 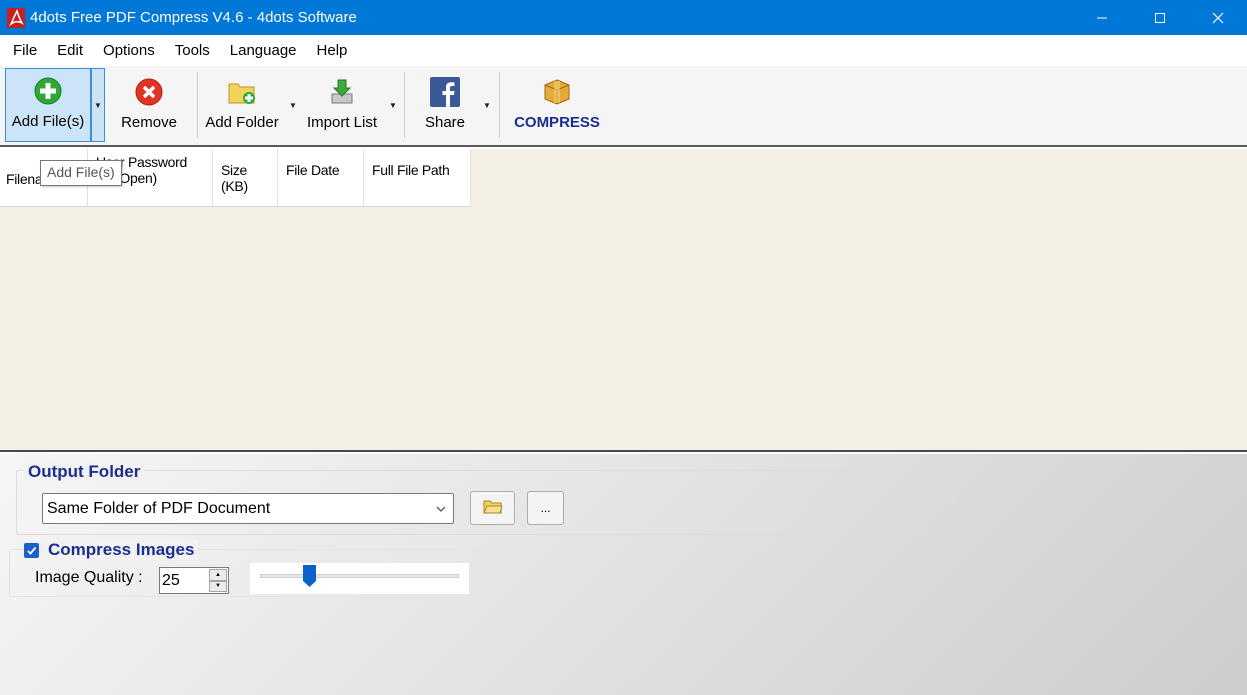 I want to click on add-folder-label: Add Folder, so click(x=242, y=122).